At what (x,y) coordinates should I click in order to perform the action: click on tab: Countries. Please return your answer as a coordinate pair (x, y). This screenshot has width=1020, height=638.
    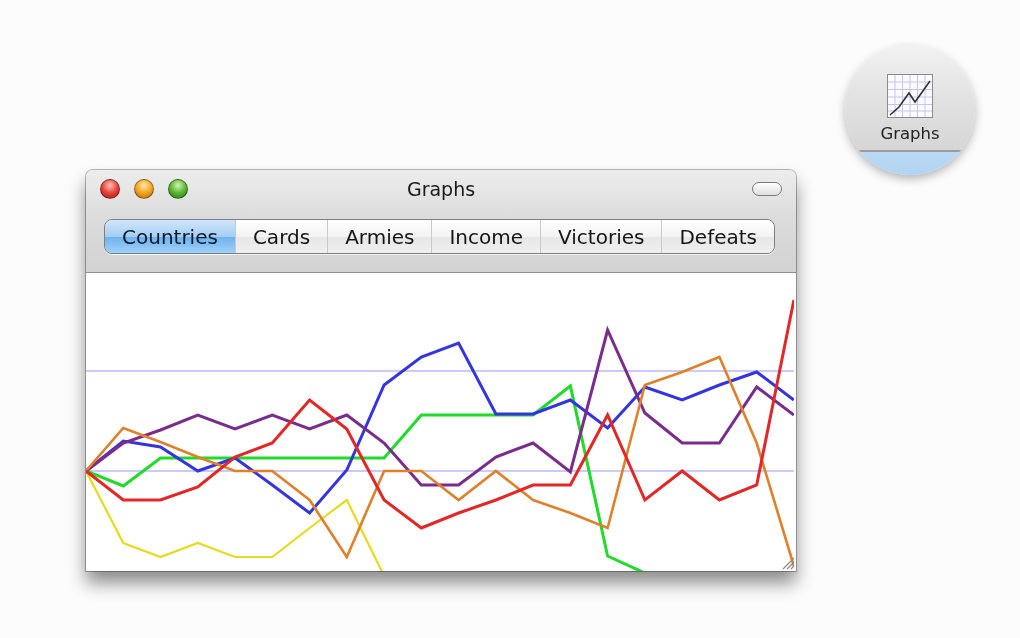
    Looking at the image, I should click on (170, 236).